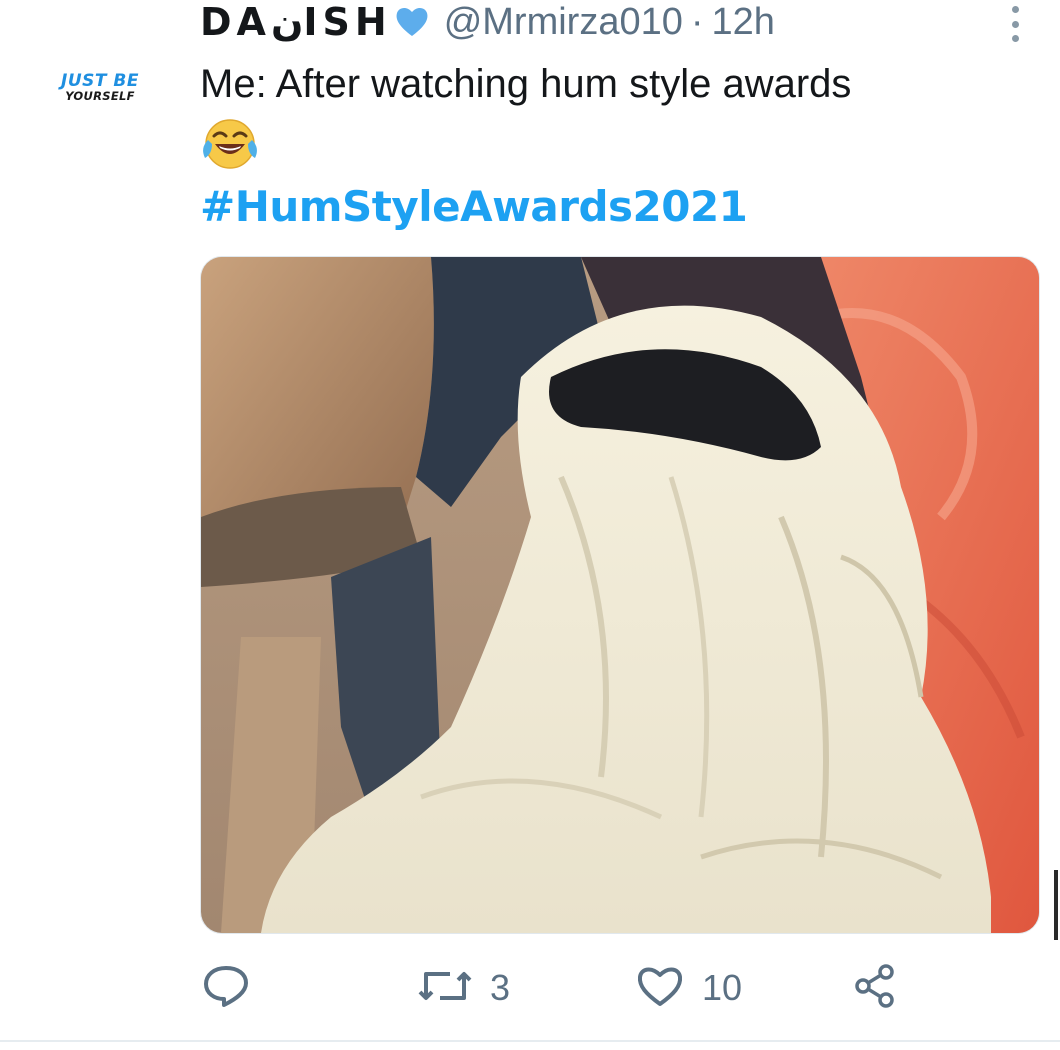  I want to click on display-name: DAنISH, so click(296, 22).